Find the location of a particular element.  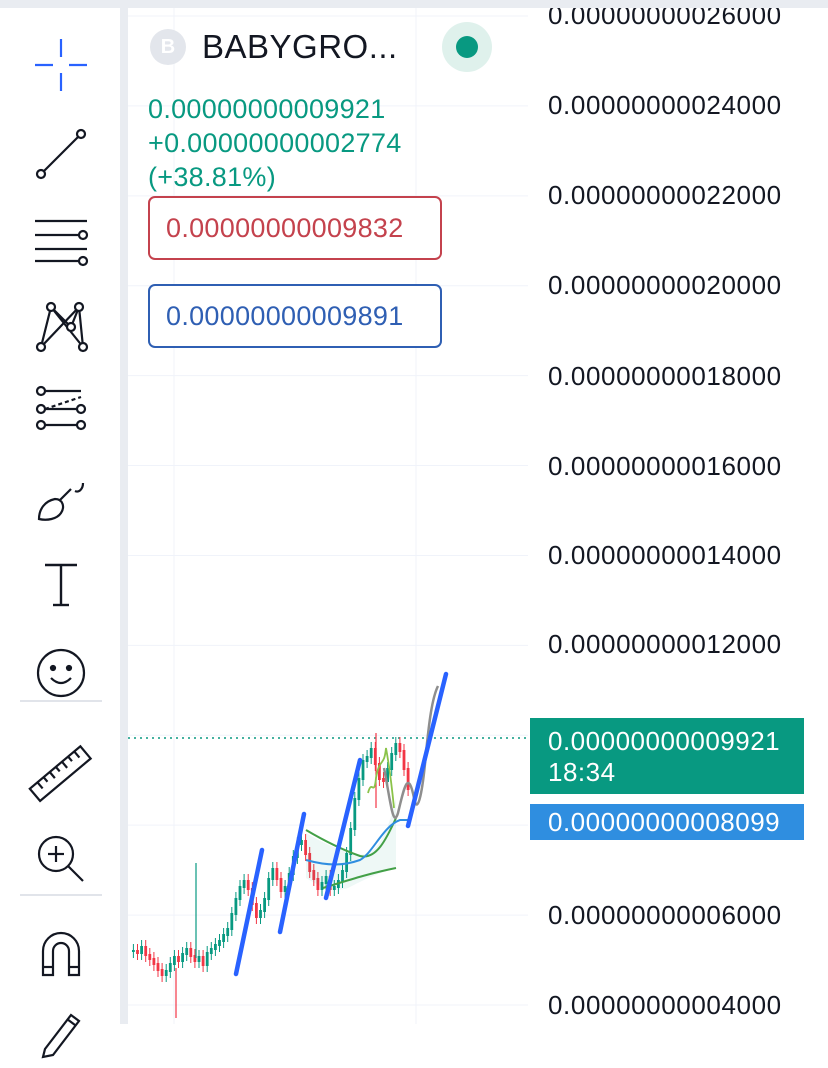

chart-drawings is located at coordinates (290, 844).